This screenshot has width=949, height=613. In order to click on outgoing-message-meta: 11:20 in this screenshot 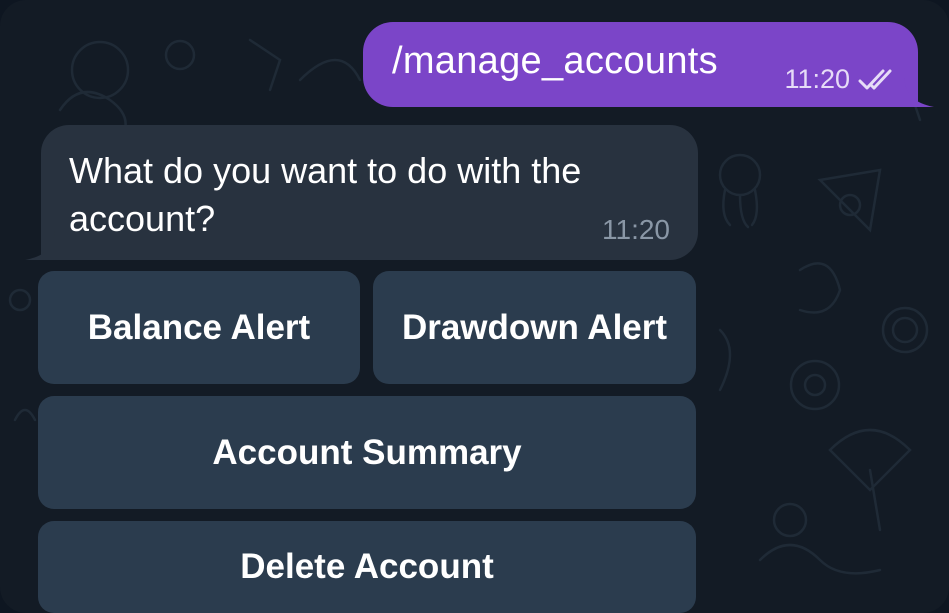, I will do `click(842, 79)`.